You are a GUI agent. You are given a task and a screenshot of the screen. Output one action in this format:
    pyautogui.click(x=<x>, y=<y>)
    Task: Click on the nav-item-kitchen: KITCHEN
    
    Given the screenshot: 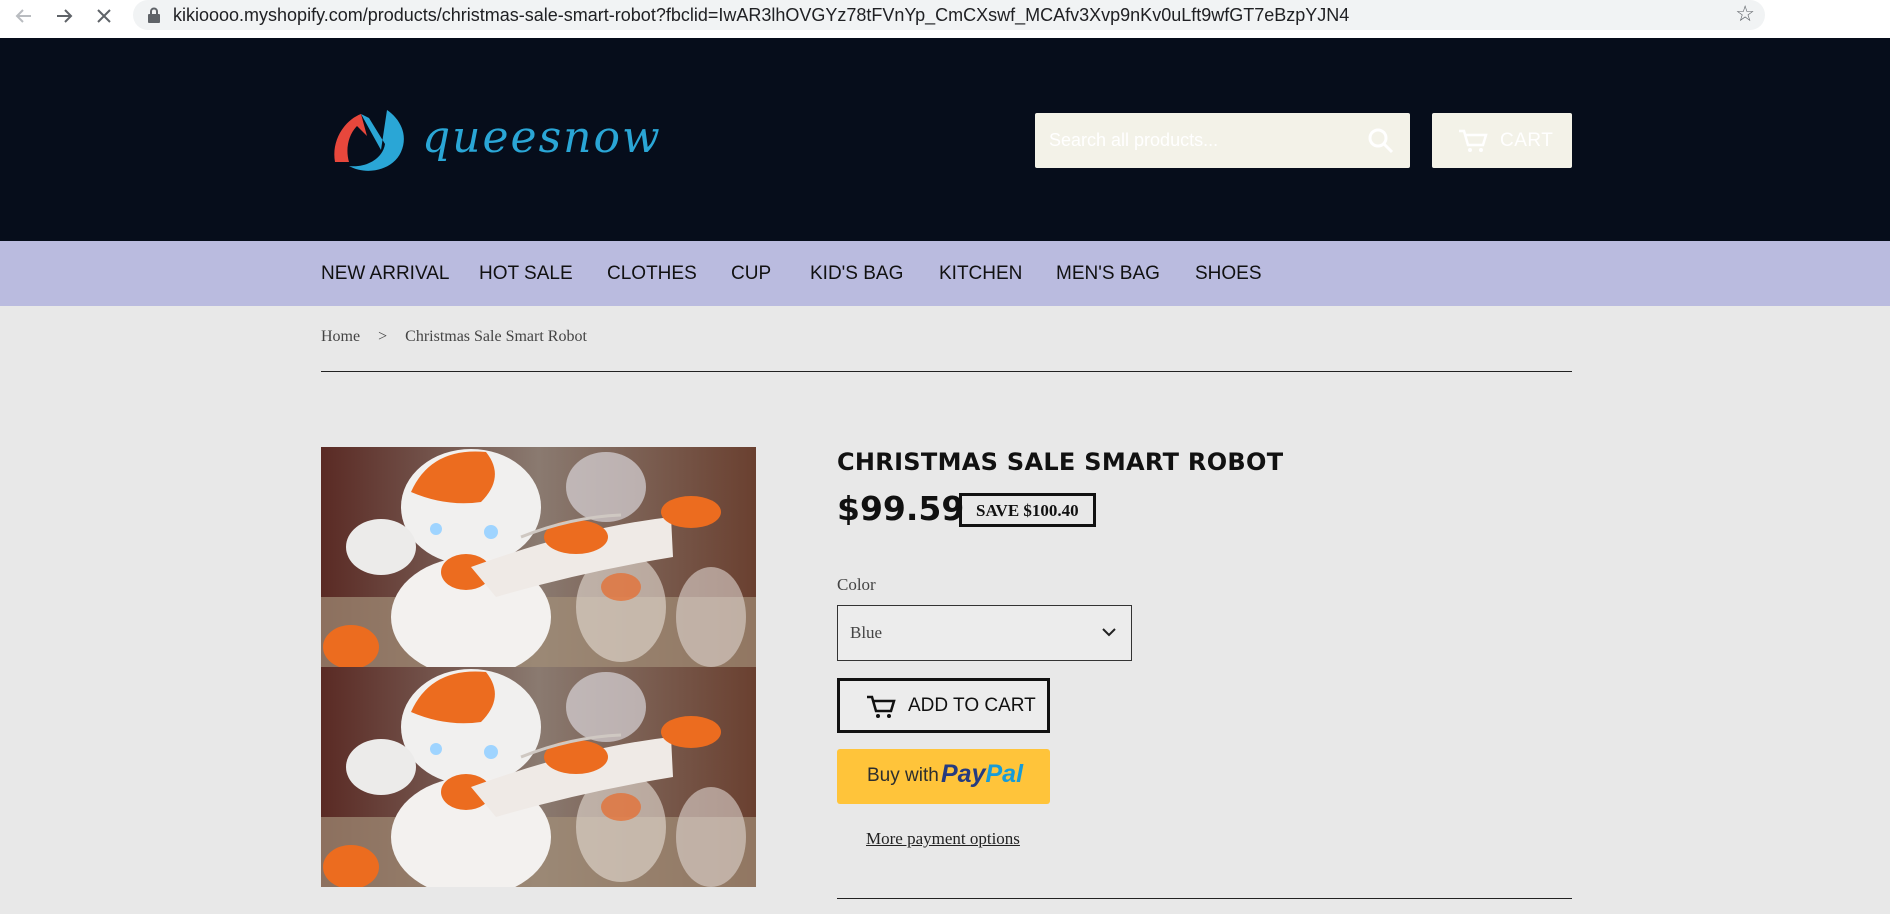 What is the action you would take?
    pyautogui.click(x=980, y=274)
    